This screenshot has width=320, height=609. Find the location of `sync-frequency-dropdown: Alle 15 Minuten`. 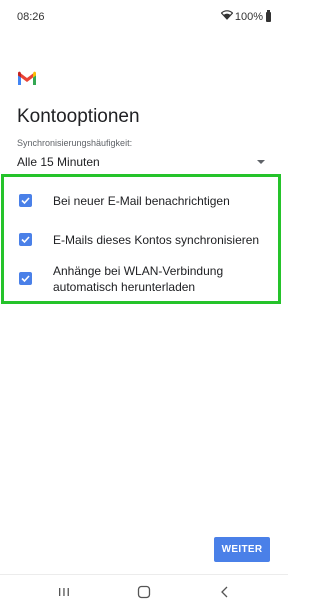

sync-frequency-dropdown: Alle 15 Minuten is located at coordinates (143, 163).